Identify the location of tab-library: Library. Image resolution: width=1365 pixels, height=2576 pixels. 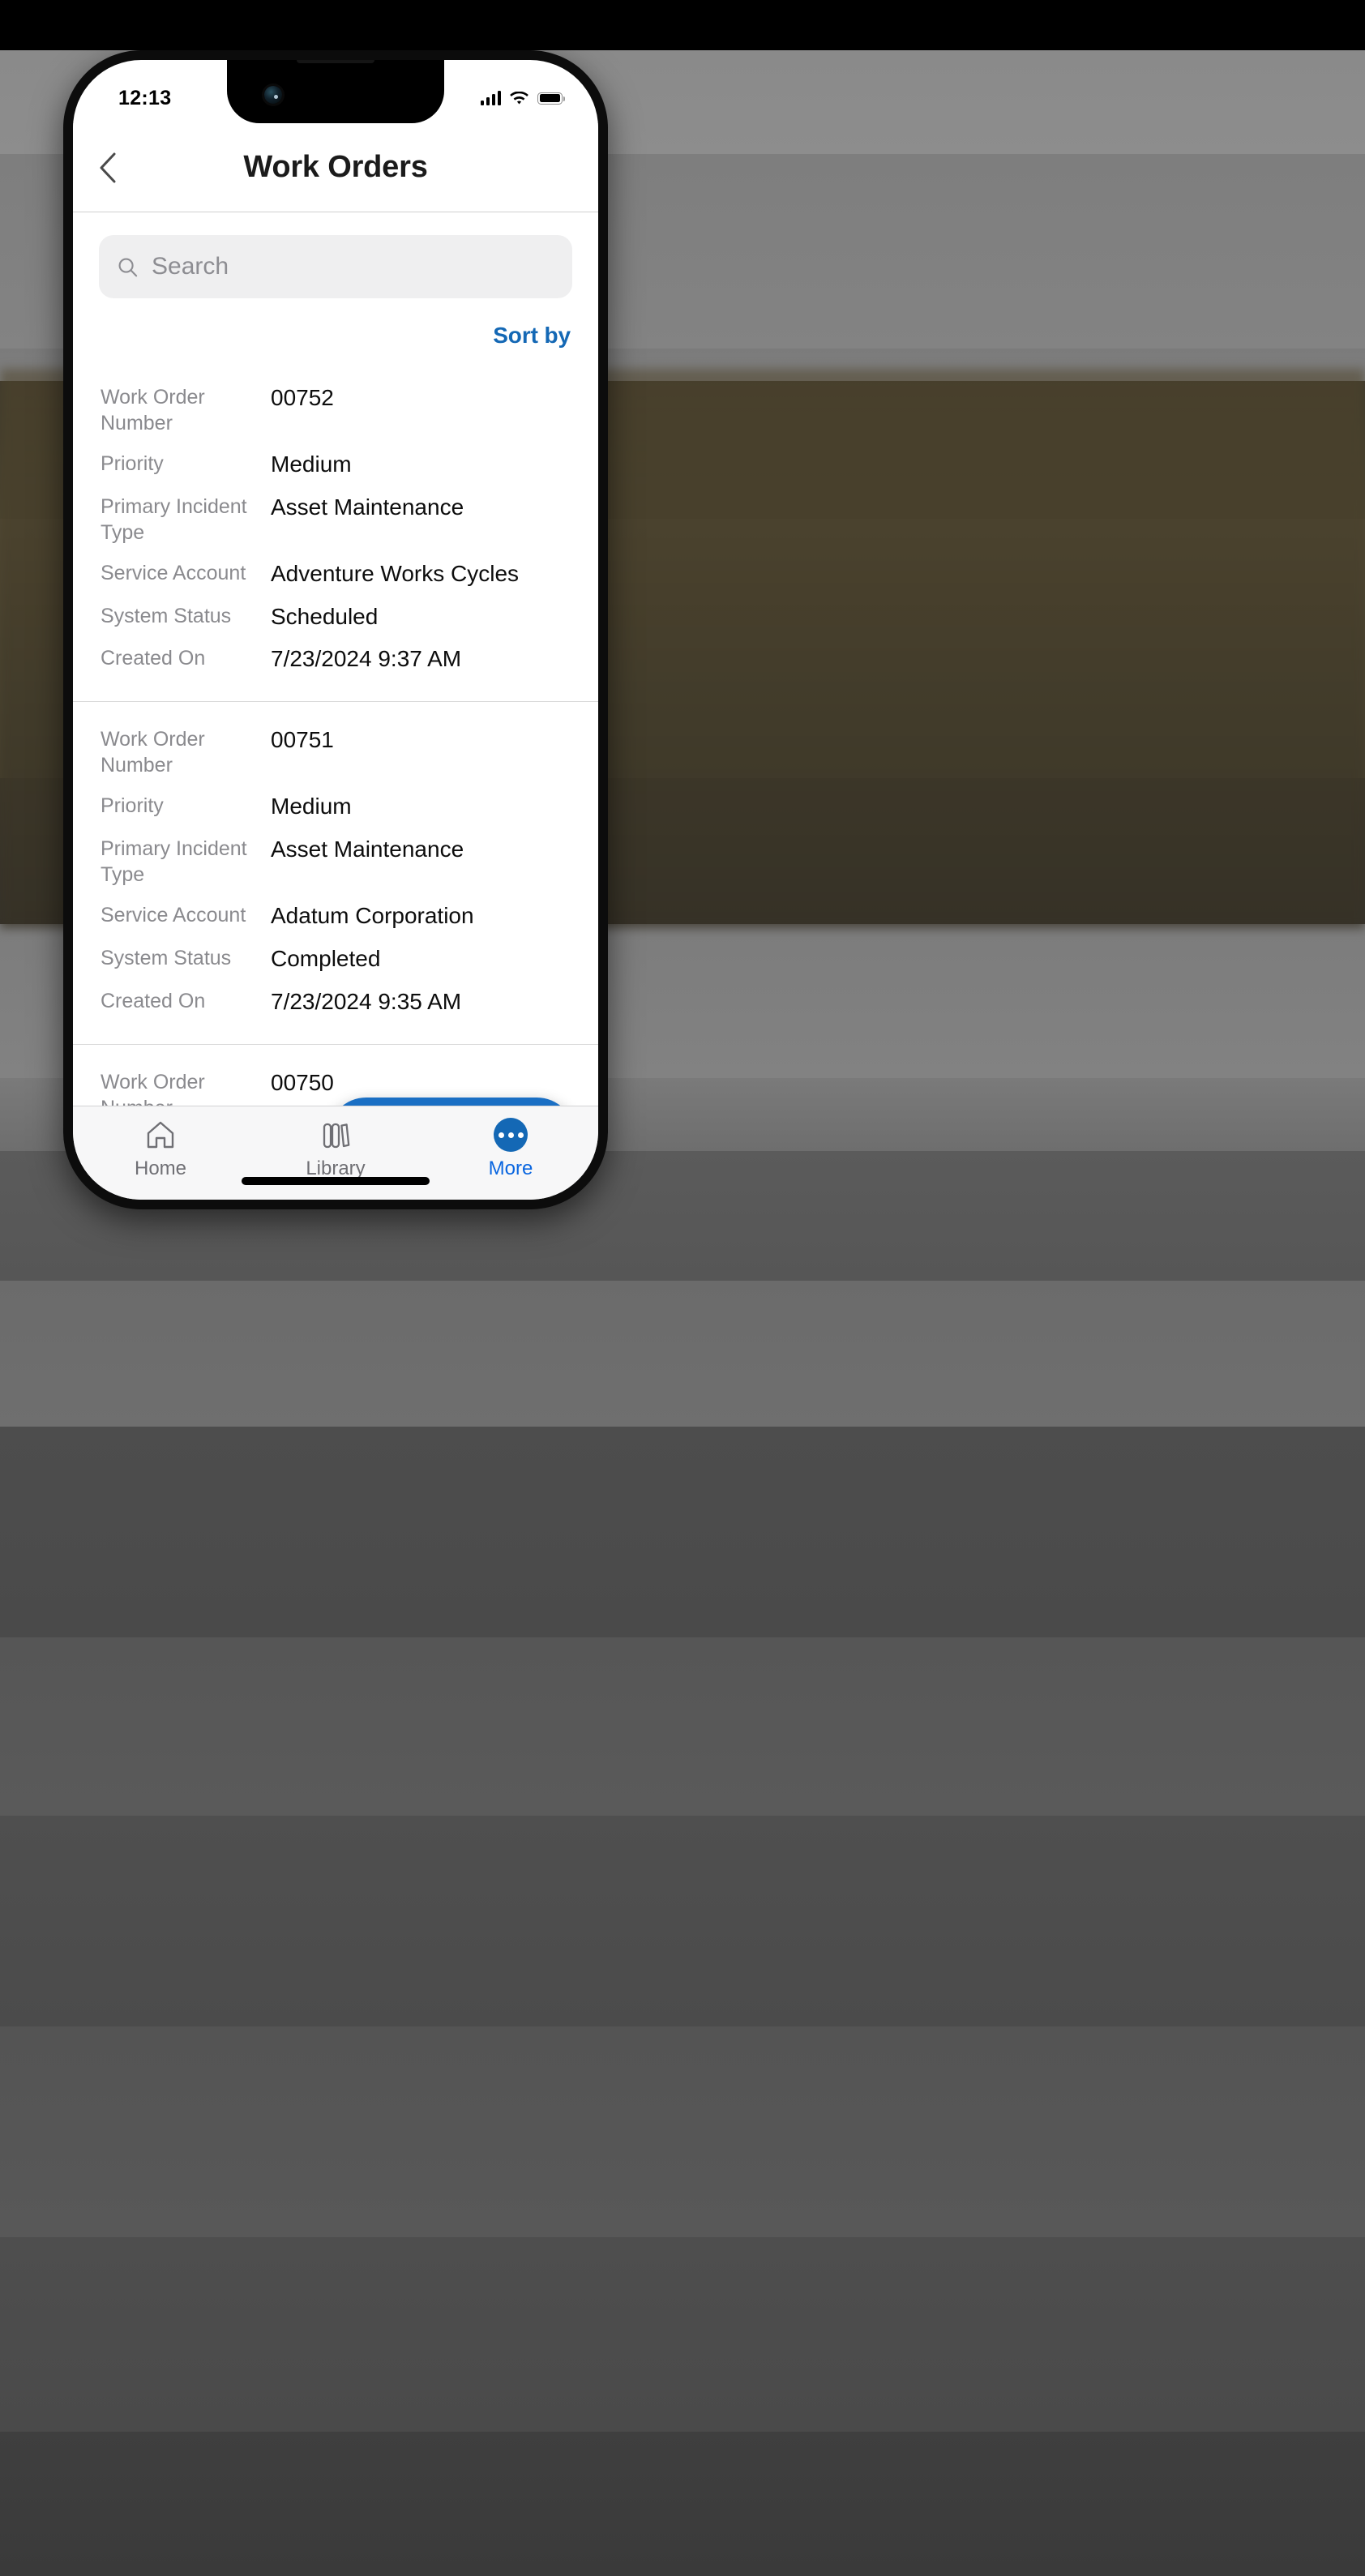
(335, 1149).